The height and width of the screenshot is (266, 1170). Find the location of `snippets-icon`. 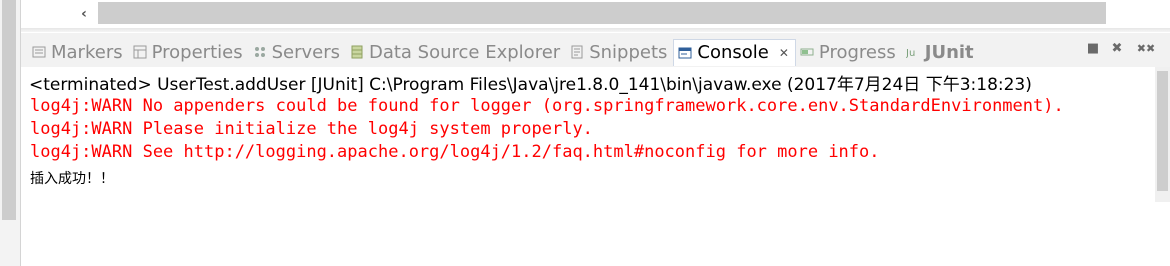

snippets-icon is located at coordinates (577, 52).